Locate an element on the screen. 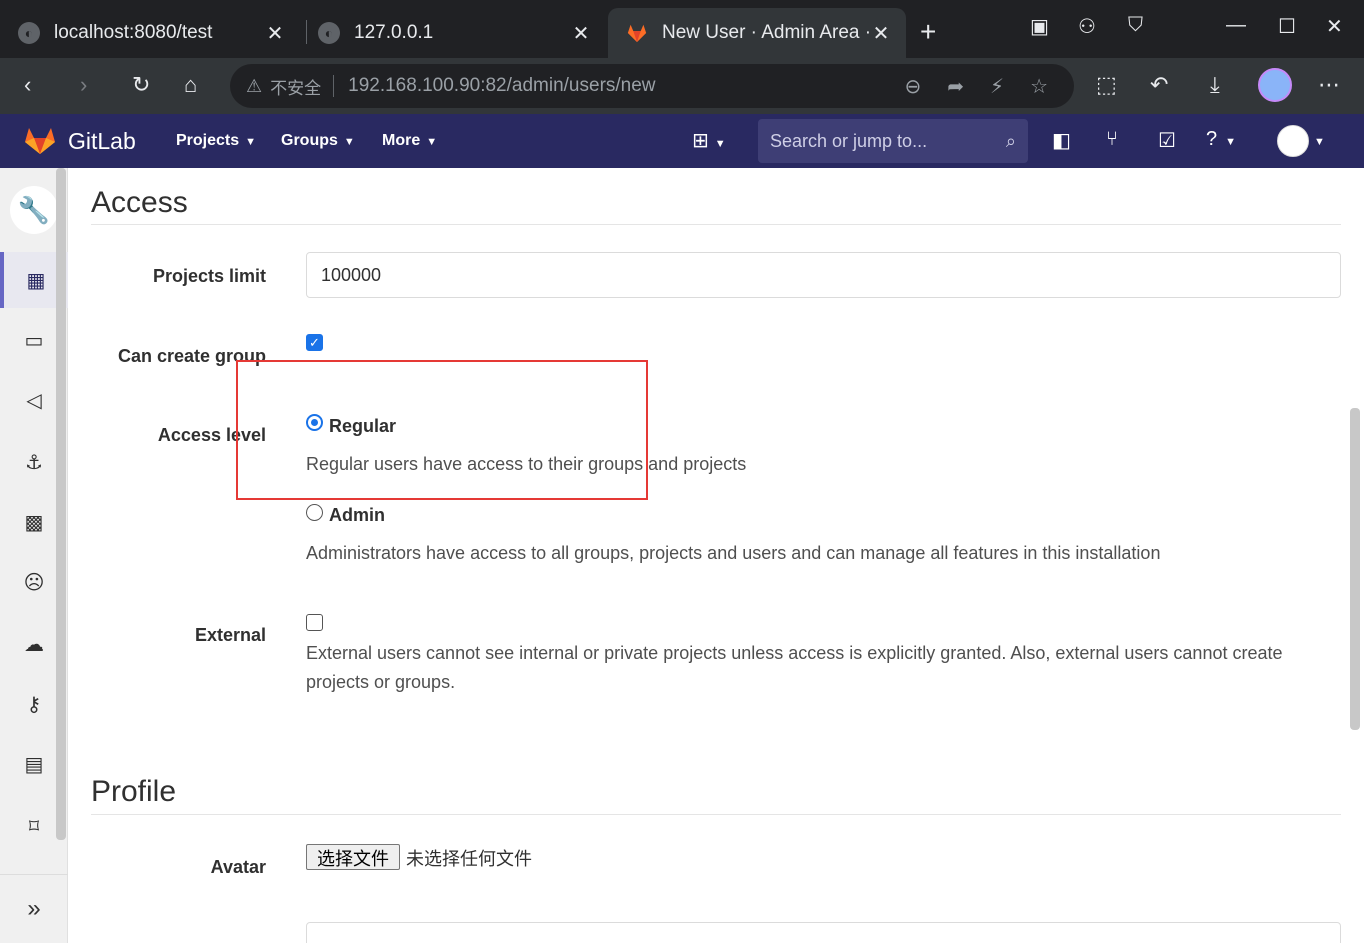 Image resolution: width=1364 pixels, height=943 pixels. menu-dots-icon: ⋯ is located at coordinates (1329, 85).